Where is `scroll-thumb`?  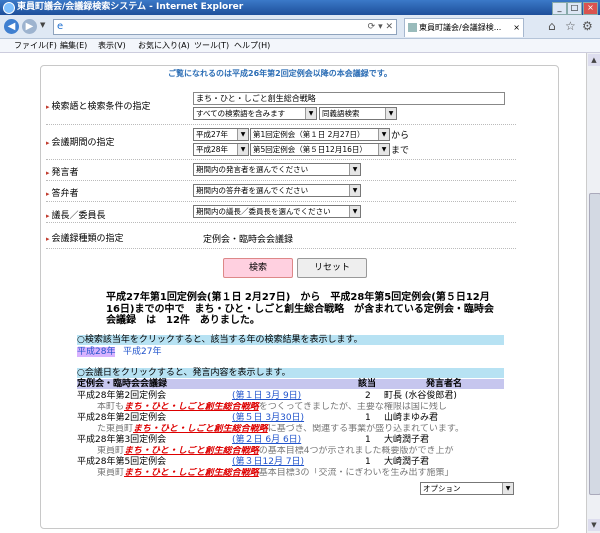 scroll-thumb is located at coordinates (594, 344).